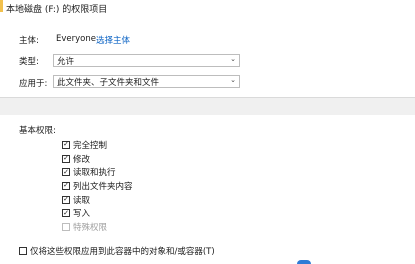  I want to click on apply-only-label: 仅将这些权限应用到此容器中的对象和/或容器(T), so click(122, 252).